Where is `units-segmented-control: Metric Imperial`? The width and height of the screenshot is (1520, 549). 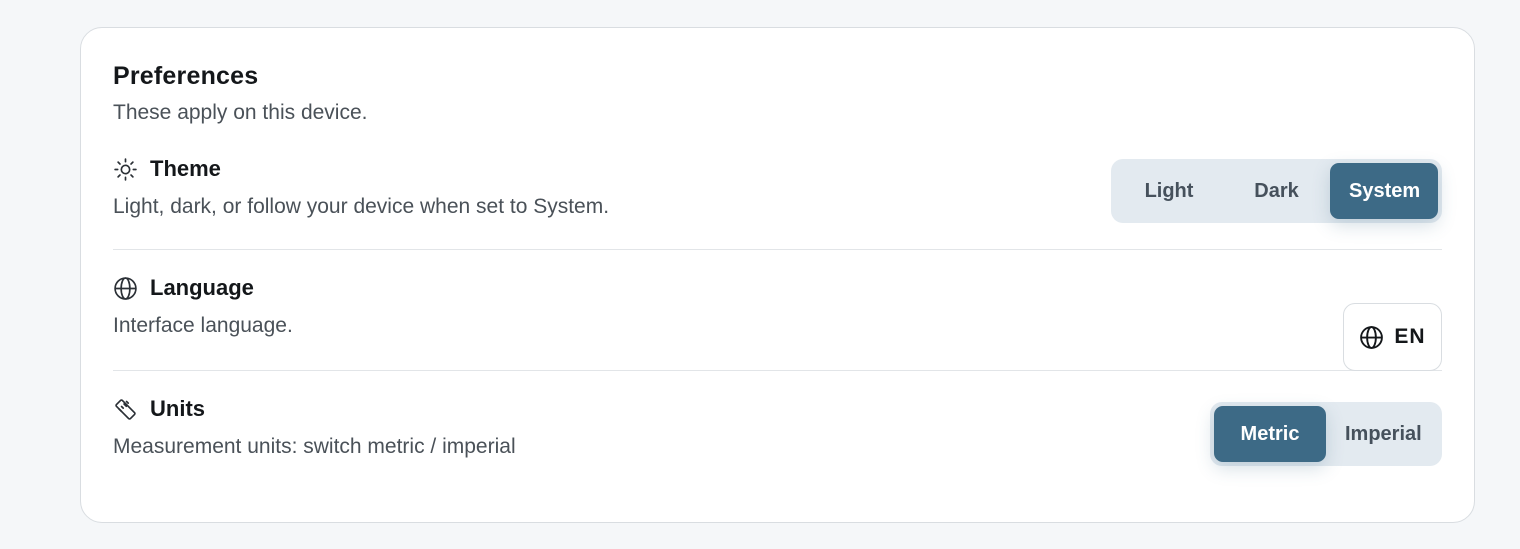 units-segmented-control: Metric Imperial is located at coordinates (1326, 434).